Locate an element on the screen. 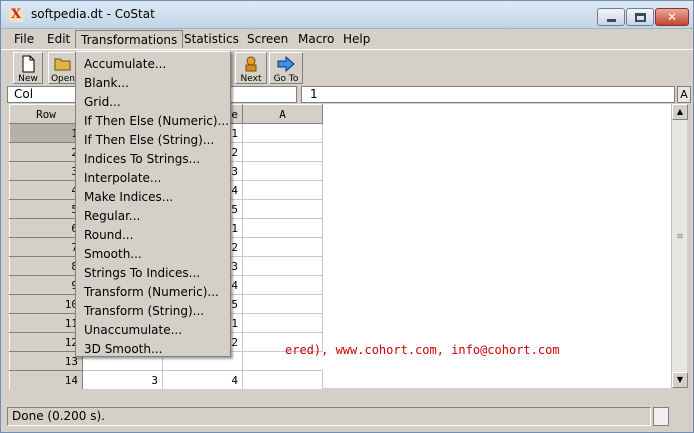 Image resolution: width=694 pixels, height=433 pixels. column-header-a: A is located at coordinates (282, 114).